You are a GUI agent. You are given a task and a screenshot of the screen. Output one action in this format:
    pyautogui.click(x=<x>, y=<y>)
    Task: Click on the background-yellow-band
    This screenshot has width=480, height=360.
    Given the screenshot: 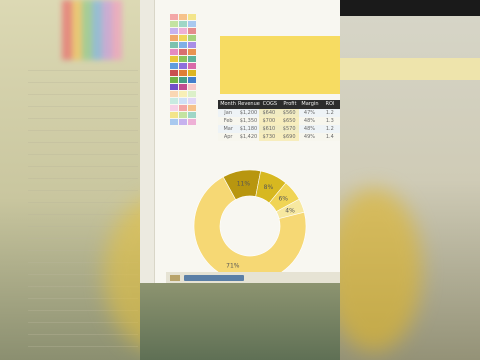 What is the action you would take?
    pyautogui.click(x=410, y=69)
    